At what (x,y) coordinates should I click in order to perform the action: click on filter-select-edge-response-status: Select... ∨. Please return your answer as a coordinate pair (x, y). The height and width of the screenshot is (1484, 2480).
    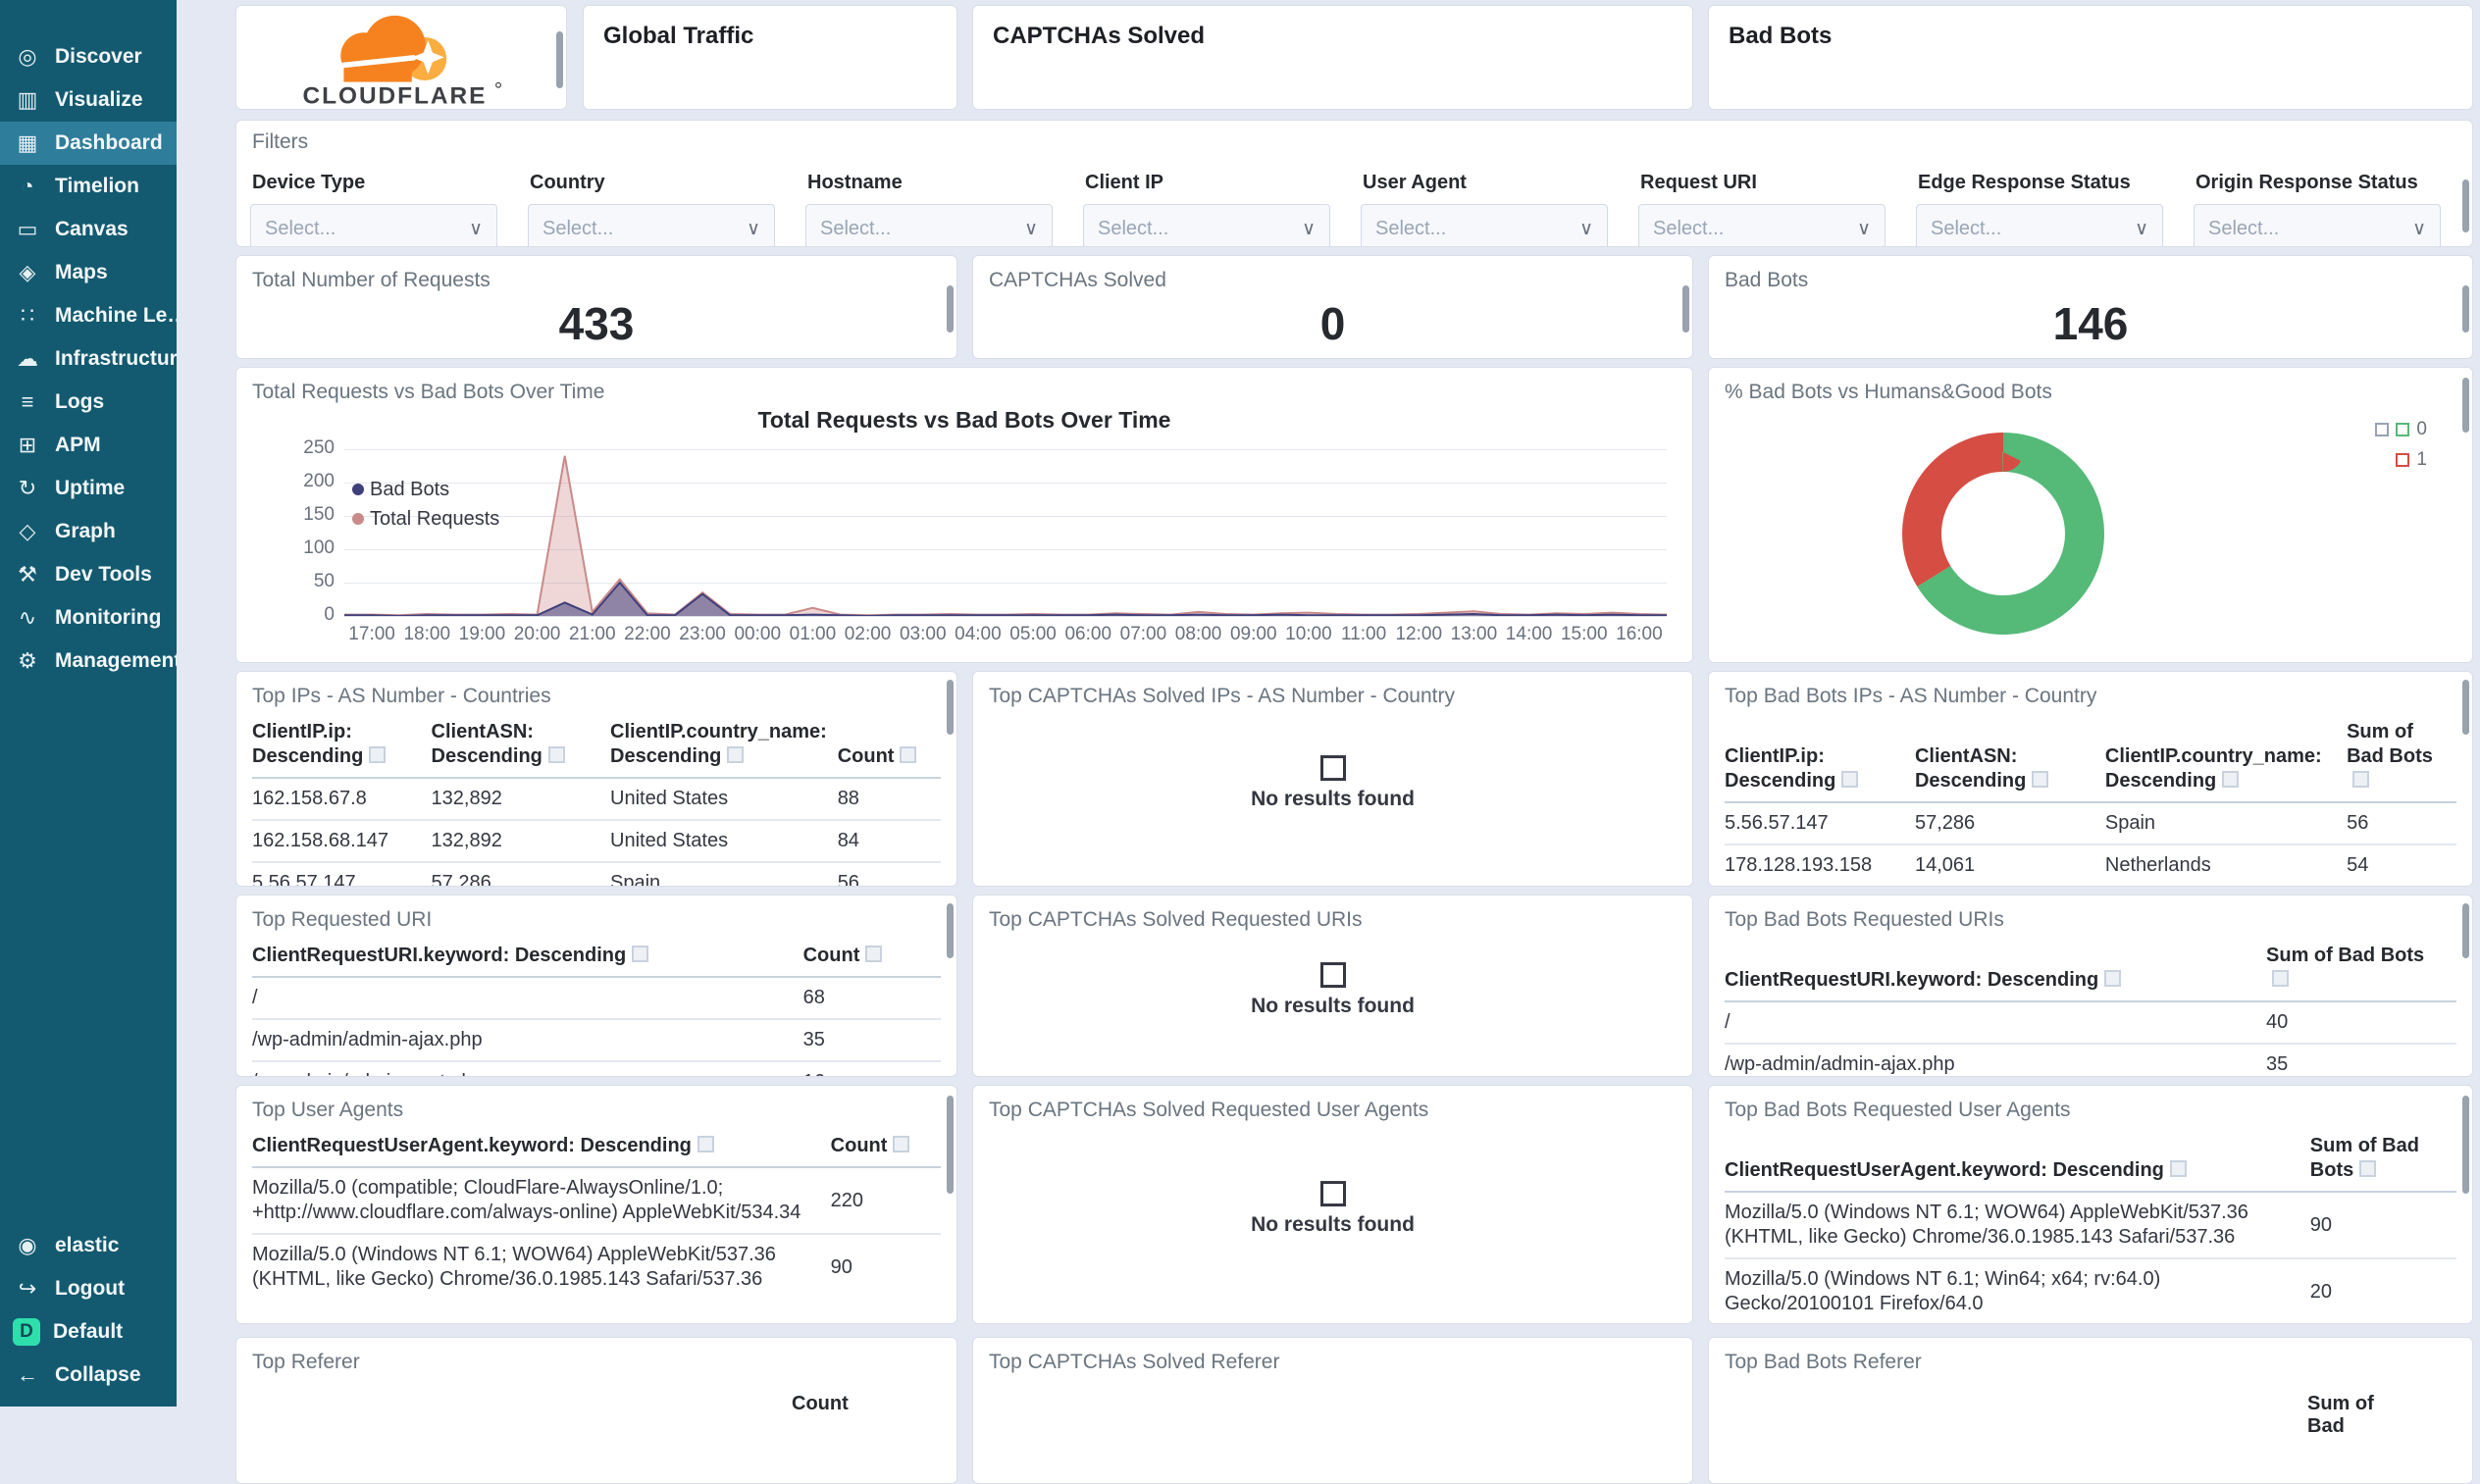
    Looking at the image, I should click on (2039, 225).